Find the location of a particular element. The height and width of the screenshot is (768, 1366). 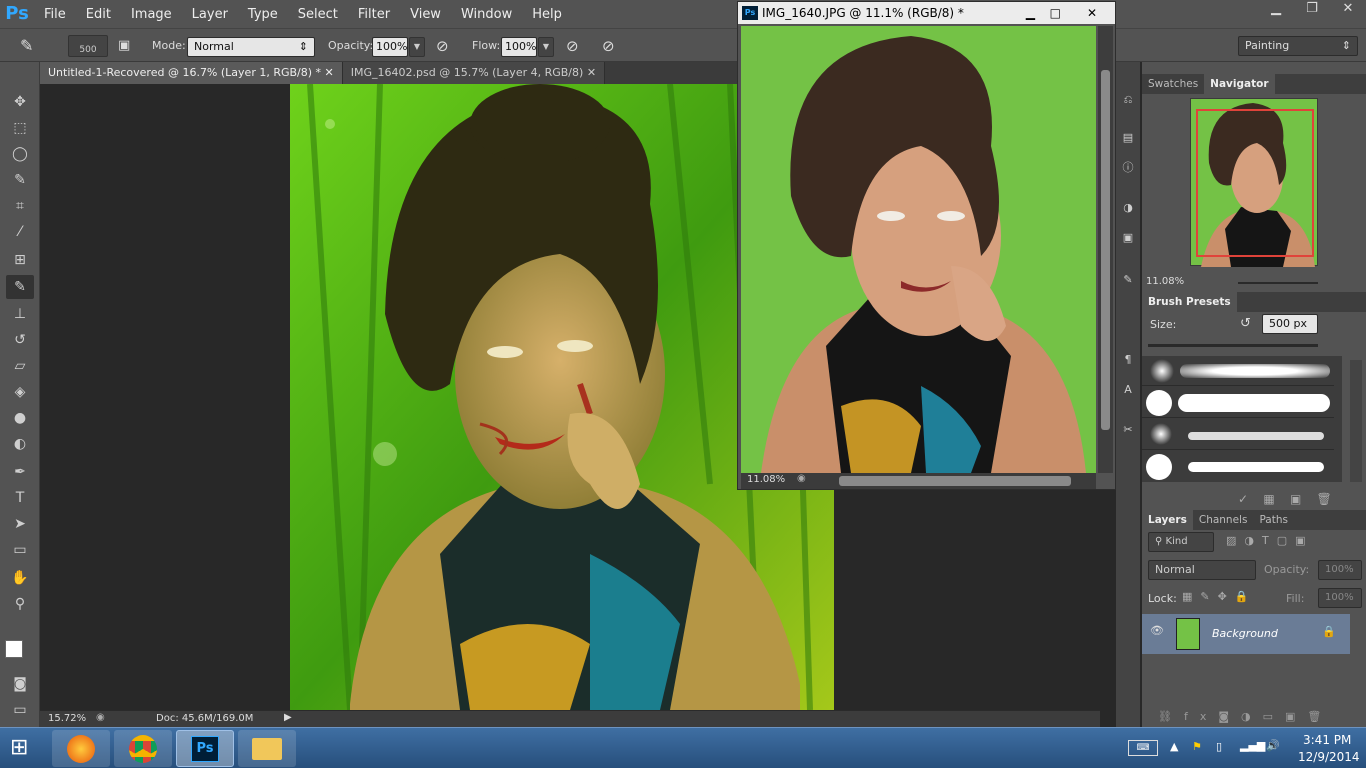

menu-image: Image is located at coordinates (151, 14).